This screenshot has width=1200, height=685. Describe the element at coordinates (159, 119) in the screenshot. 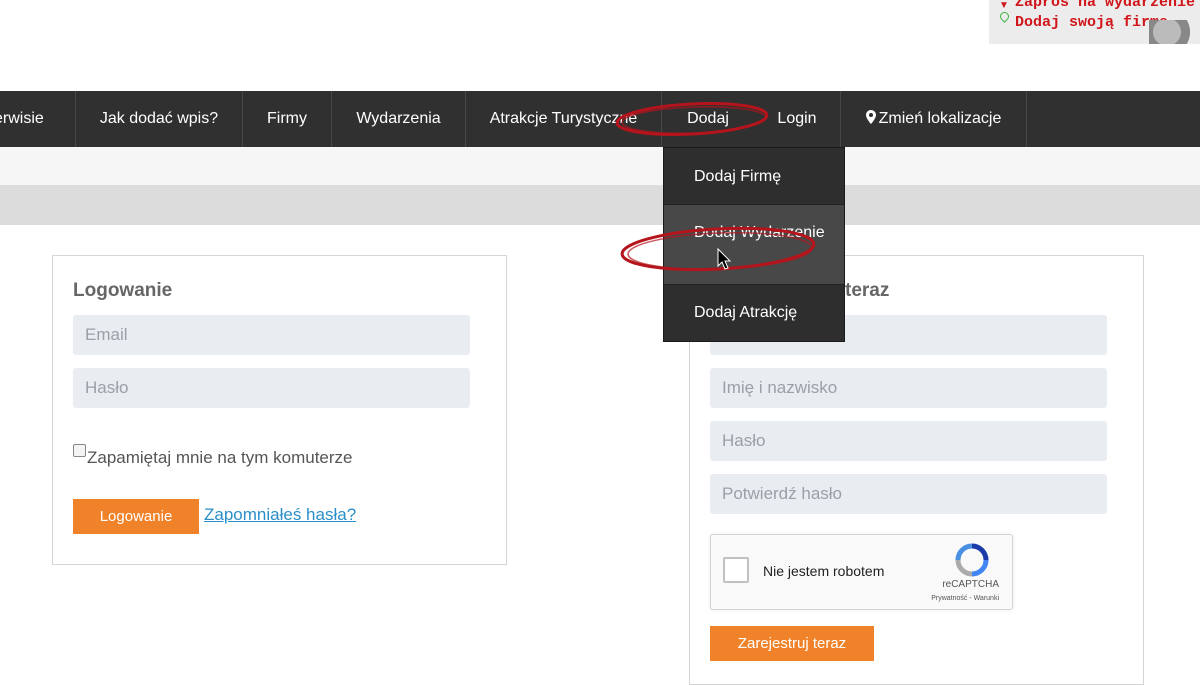

I see `nav-item-how-to-add: Jak dodać wpis?` at that location.